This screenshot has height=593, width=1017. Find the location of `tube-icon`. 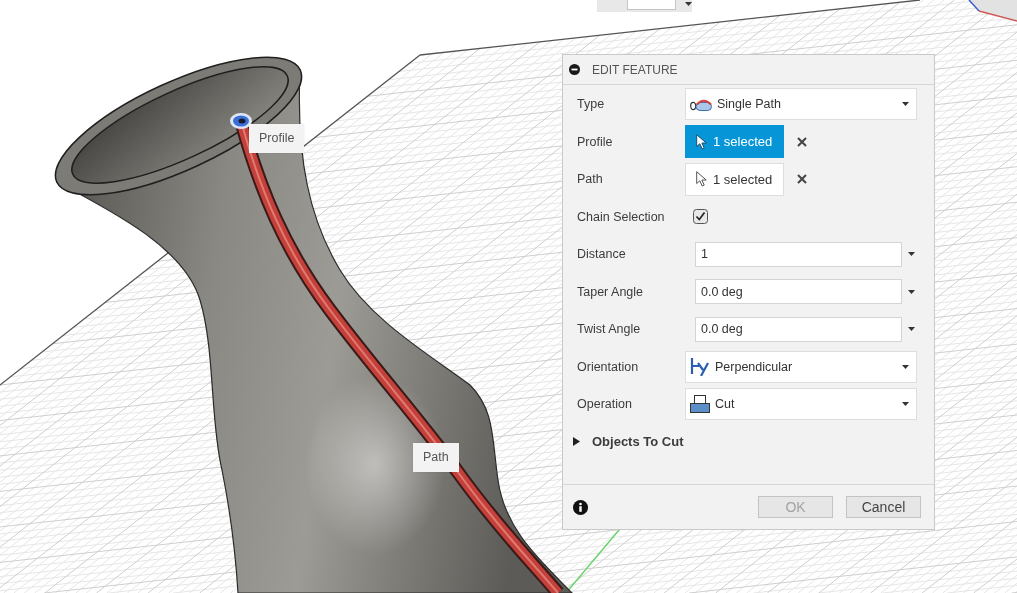

tube-icon is located at coordinates (701, 104).